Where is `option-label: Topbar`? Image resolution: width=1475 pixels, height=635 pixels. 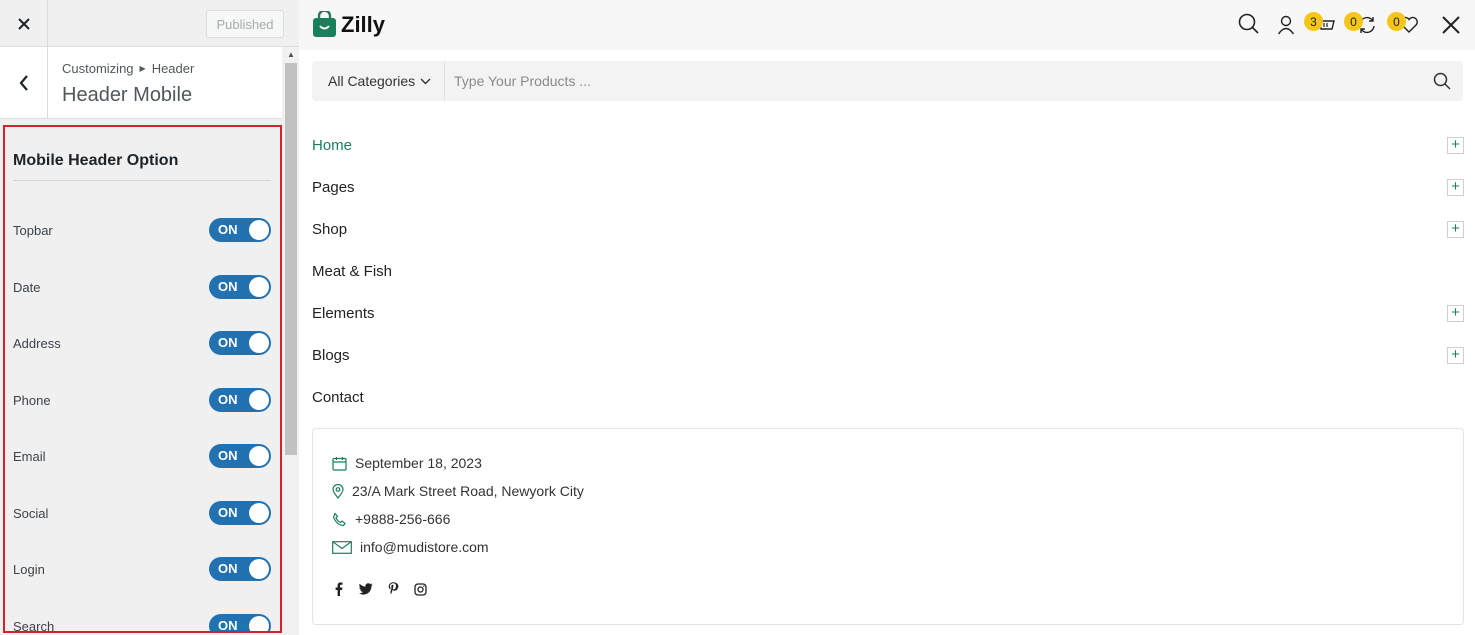 option-label: Topbar is located at coordinates (33, 230).